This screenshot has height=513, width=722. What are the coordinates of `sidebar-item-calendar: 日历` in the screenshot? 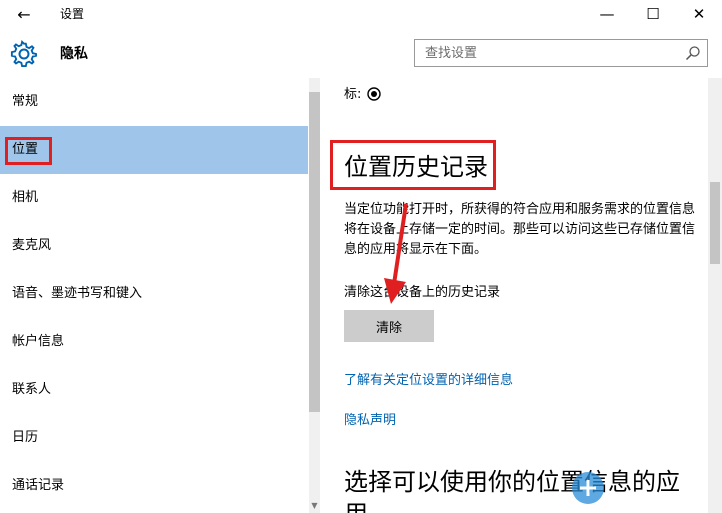 It's located at (154, 438).